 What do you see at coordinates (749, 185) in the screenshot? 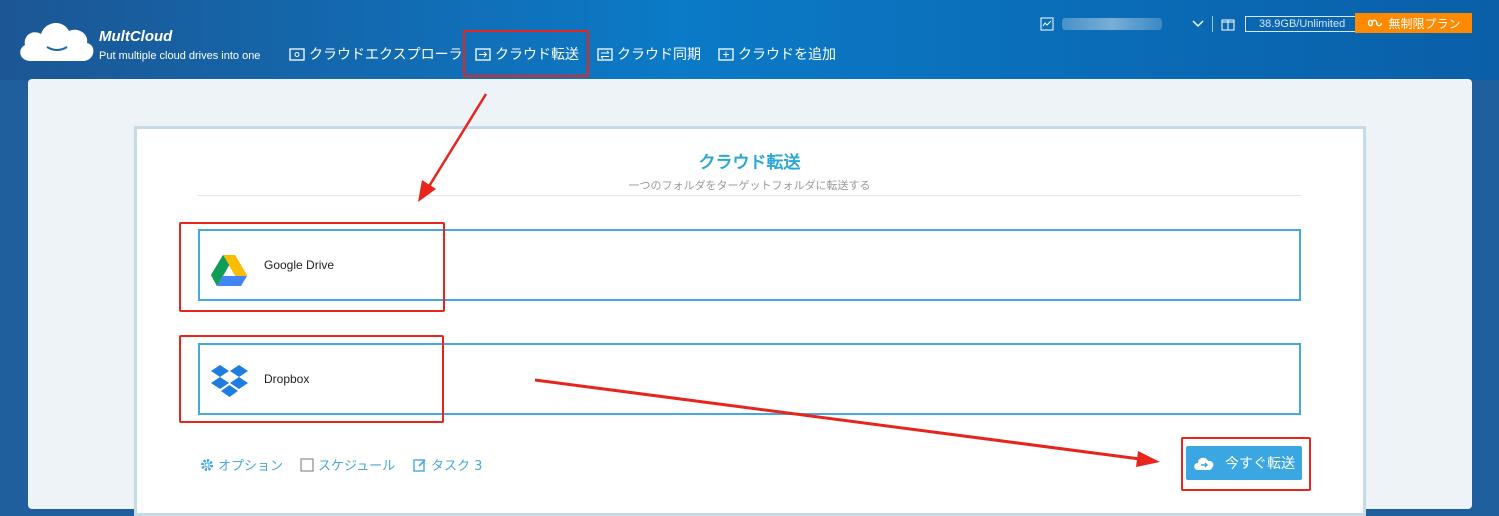
I see `panel-subtitle: 一つのフォルダをターゲットフォルダに転送する` at bounding box center [749, 185].